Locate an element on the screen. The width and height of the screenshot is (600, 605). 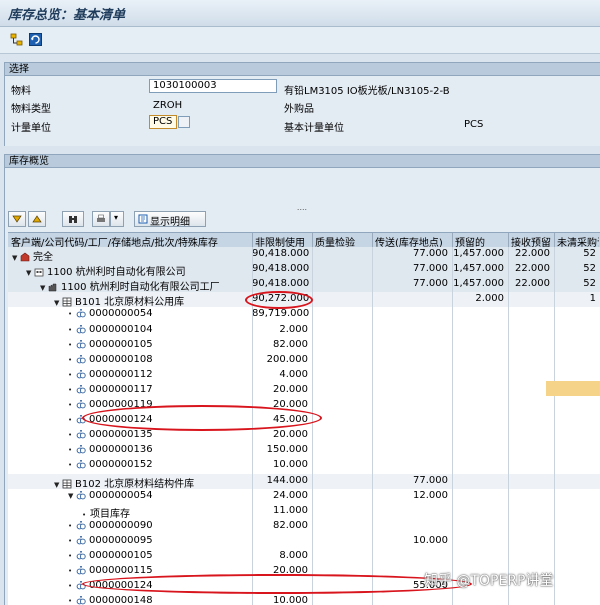
cell-c1: 2.000 is located at coordinates (293, 329).